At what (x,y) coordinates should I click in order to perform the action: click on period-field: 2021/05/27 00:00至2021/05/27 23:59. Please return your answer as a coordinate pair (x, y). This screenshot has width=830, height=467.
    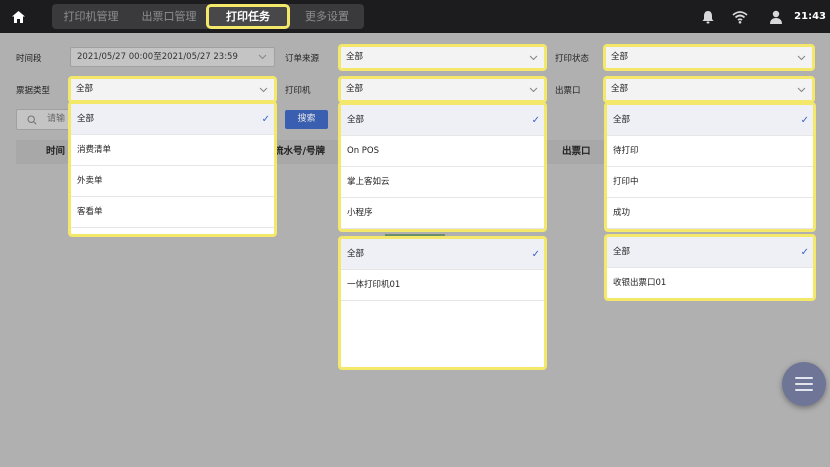
    Looking at the image, I should click on (172, 57).